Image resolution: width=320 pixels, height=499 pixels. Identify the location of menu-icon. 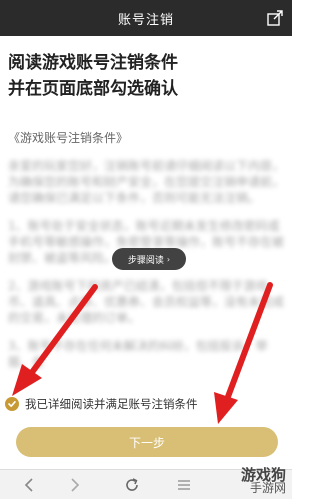
(184, 485).